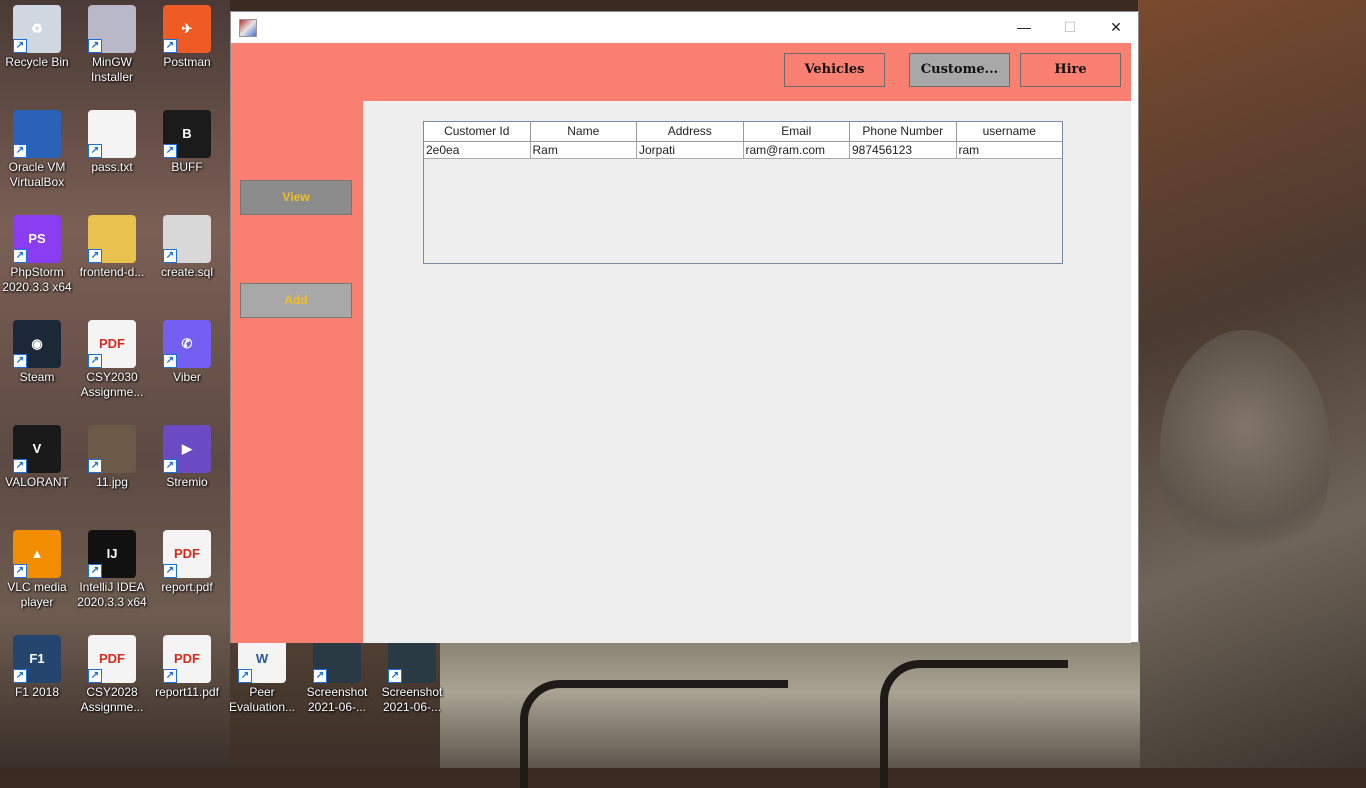  I want to click on steam-icon: ◉ ↗, so click(37, 344).